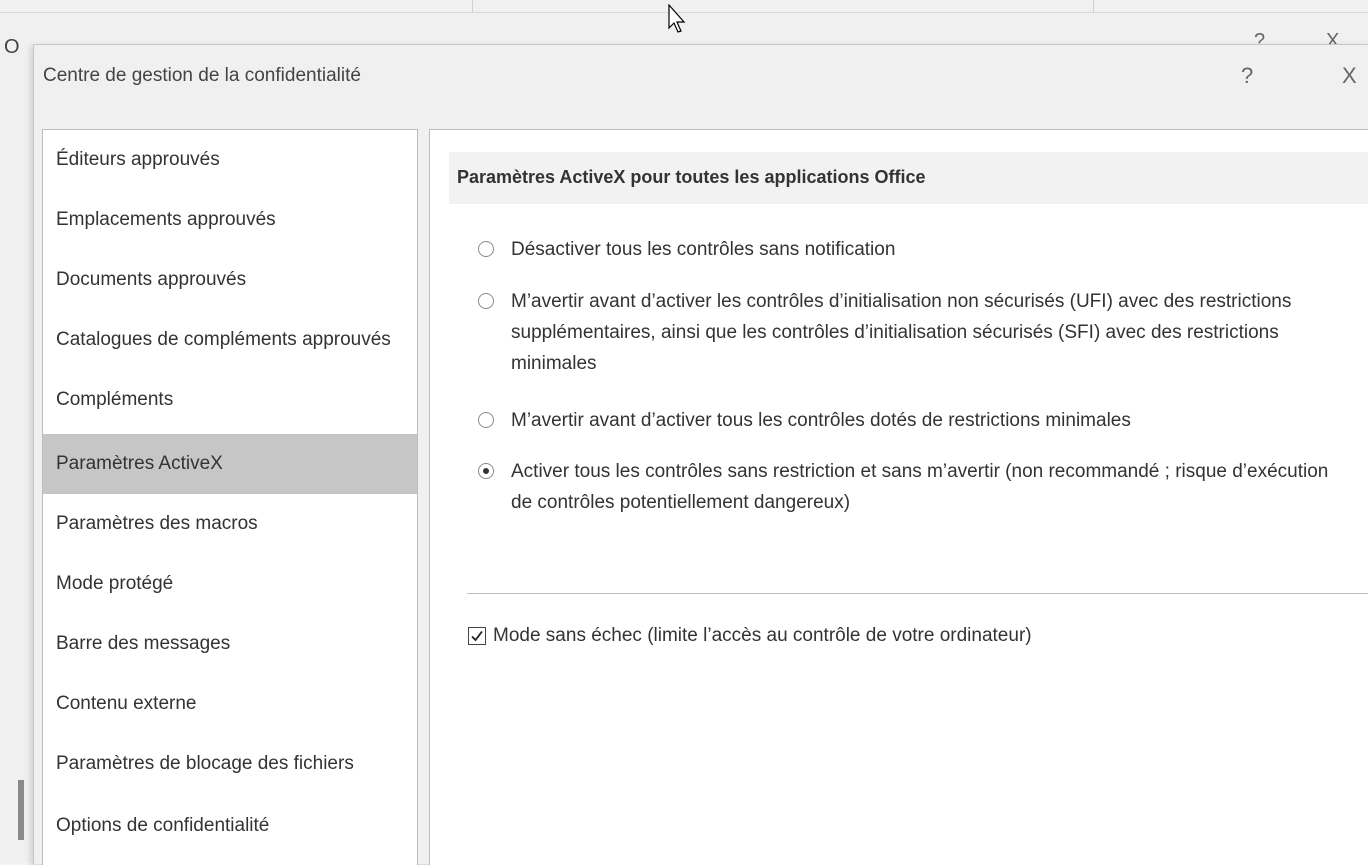  Describe the element at coordinates (1349, 76) in the screenshot. I see `close-button: X` at that location.